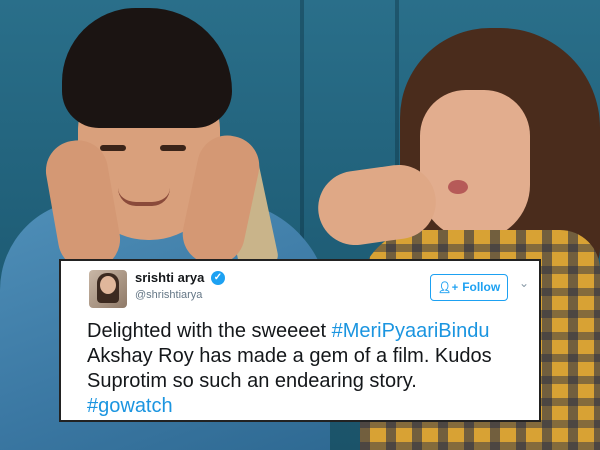 Image resolution: width=600 pixels, height=450 pixels. Describe the element at coordinates (147, 68) in the screenshot. I see `man-hair` at that location.